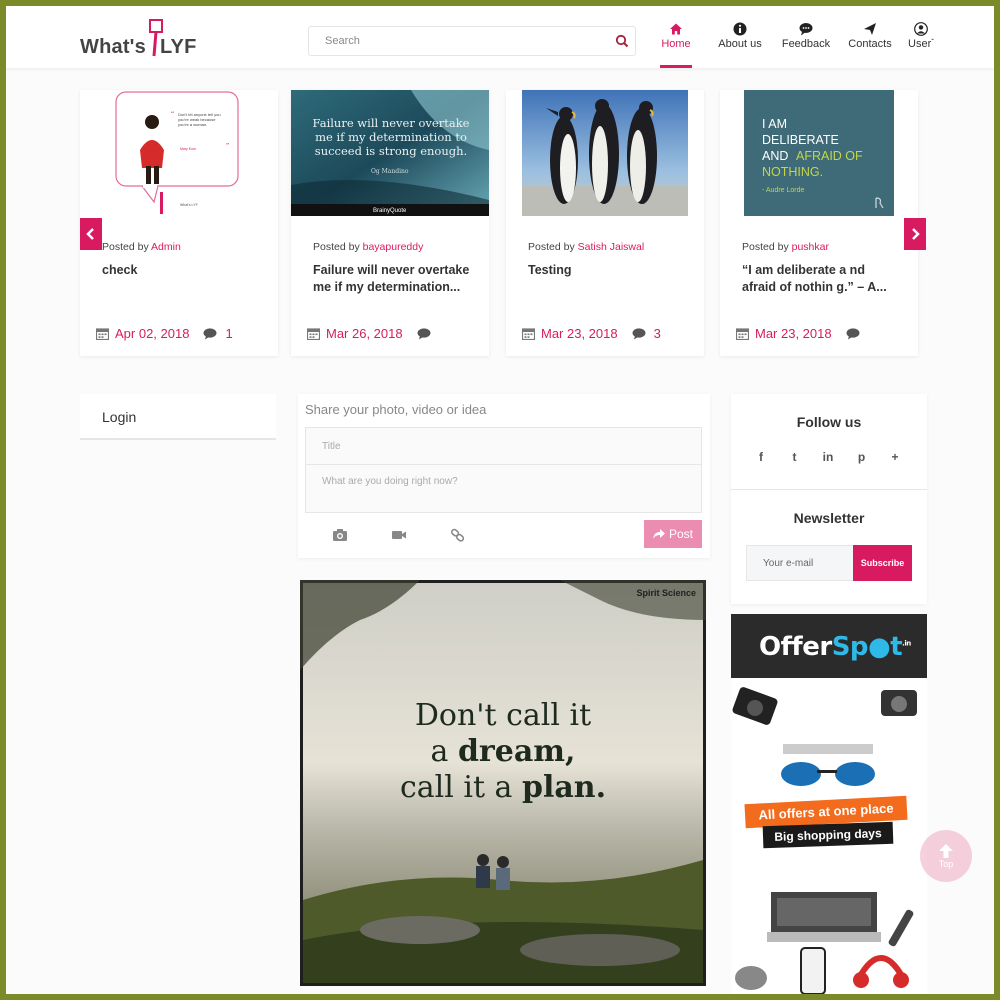 This screenshot has width=1000, height=1000. I want to click on feed-brand: Spirit Science, so click(666, 593).